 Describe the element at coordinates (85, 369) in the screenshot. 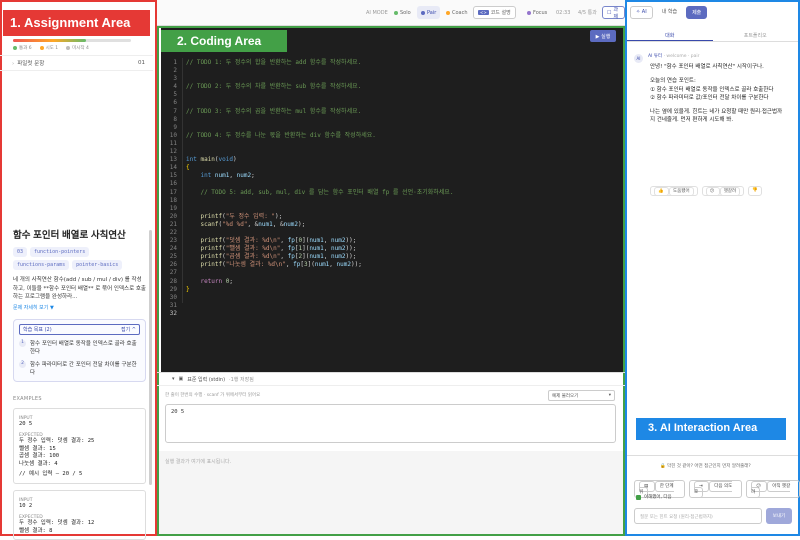

I see `goal-text: 함수 파라미터로 간 포인터 전달 차이를 구분한다` at that location.